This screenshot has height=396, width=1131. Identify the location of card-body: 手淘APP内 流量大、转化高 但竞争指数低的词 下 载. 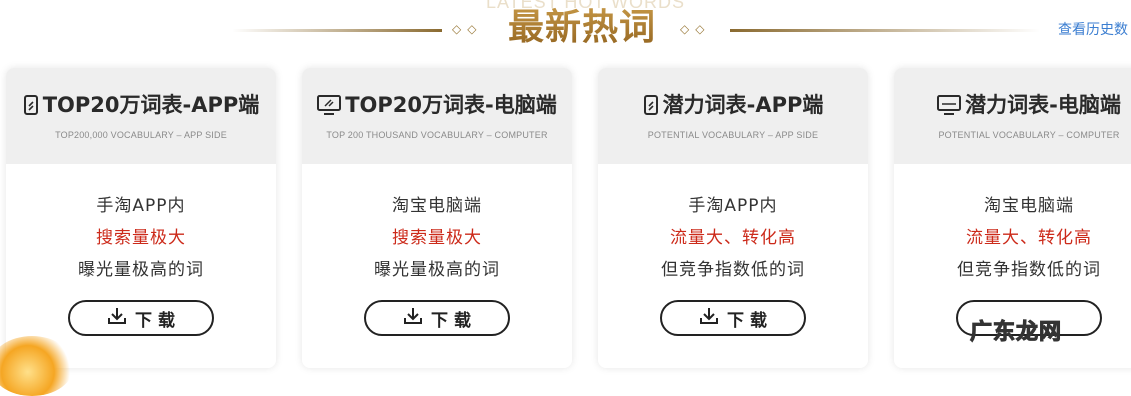
(733, 250).